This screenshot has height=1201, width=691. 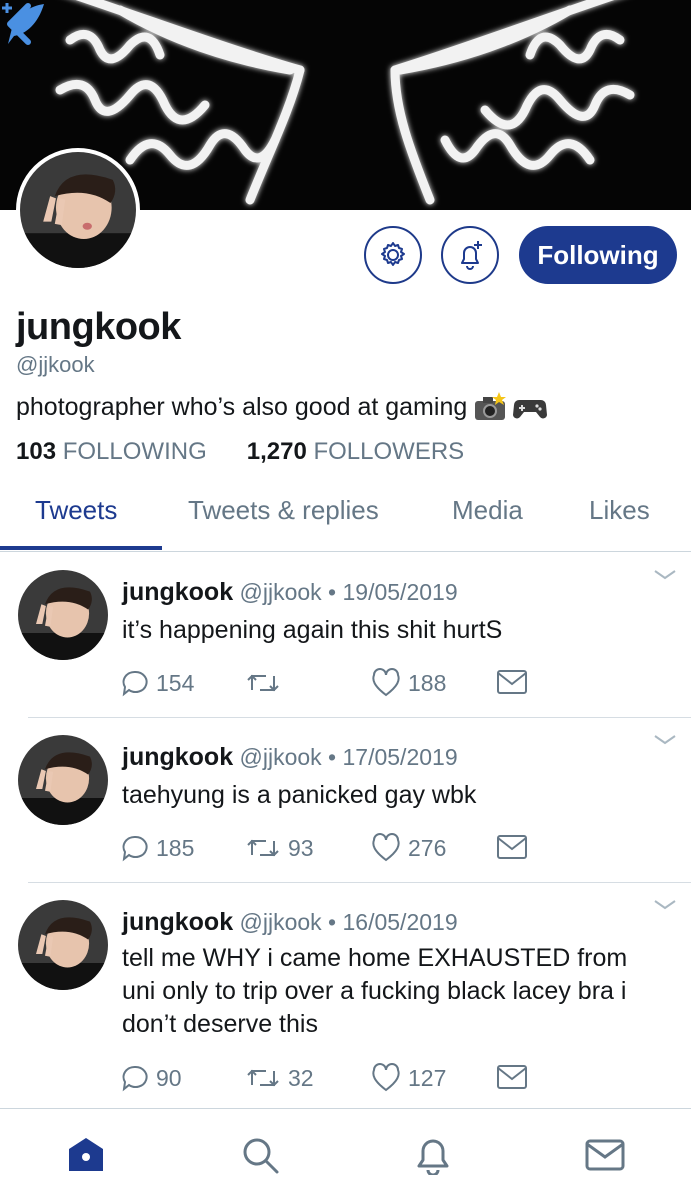 What do you see at coordinates (290, 757) in the screenshot?
I see `tweet-meta: jungkook @jjkook • 17/05/2019` at bounding box center [290, 757].